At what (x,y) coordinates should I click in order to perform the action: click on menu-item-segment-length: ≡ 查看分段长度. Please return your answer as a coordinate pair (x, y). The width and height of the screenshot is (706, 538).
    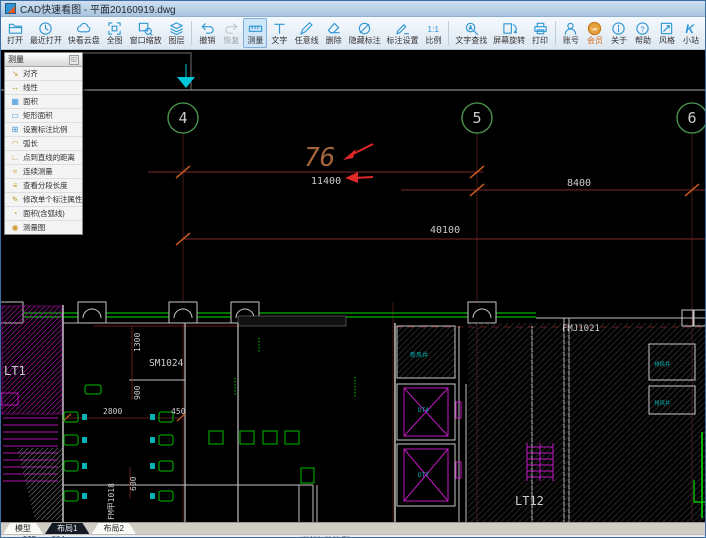
    Looking at the image, I should click on (43, 186).